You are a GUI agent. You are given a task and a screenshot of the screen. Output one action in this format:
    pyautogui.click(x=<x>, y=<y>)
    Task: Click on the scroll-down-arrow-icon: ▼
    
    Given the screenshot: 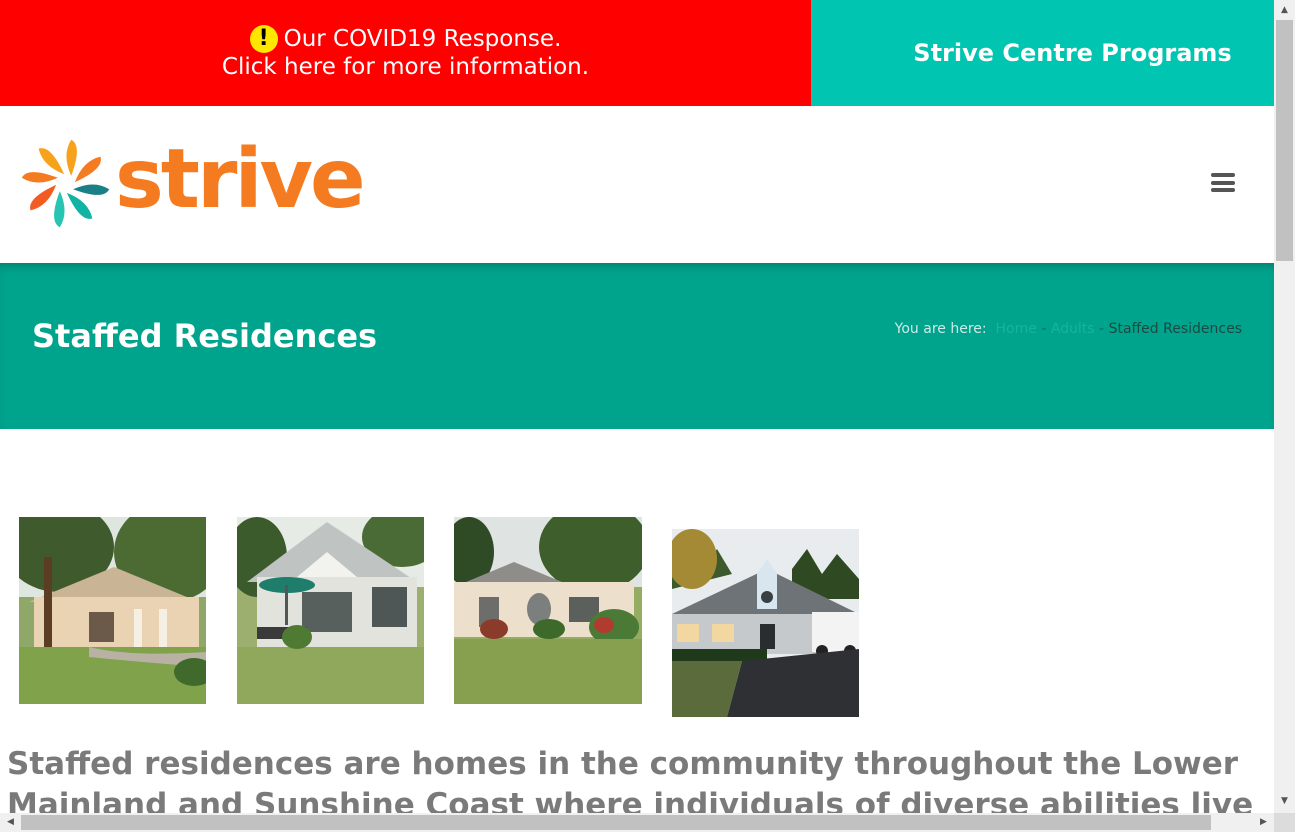 What is the action you would take?
    pyautogui.click(x=1284, y=801)
    